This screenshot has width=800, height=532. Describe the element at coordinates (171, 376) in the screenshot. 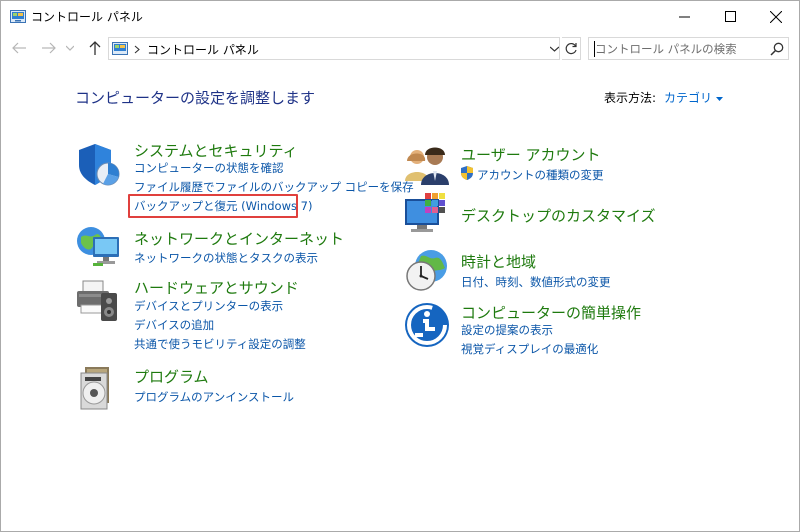

I see `category-programs: プログラム` at that location.